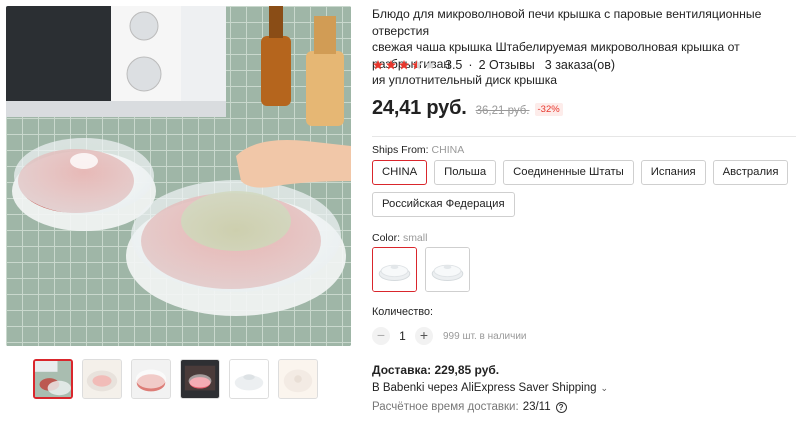 This screenshot has width=800, height=421. What do you see at coordinates (673, 172) in the screenshot?
I see `ships-from-option: Испания` at bounding box center [673, 172].